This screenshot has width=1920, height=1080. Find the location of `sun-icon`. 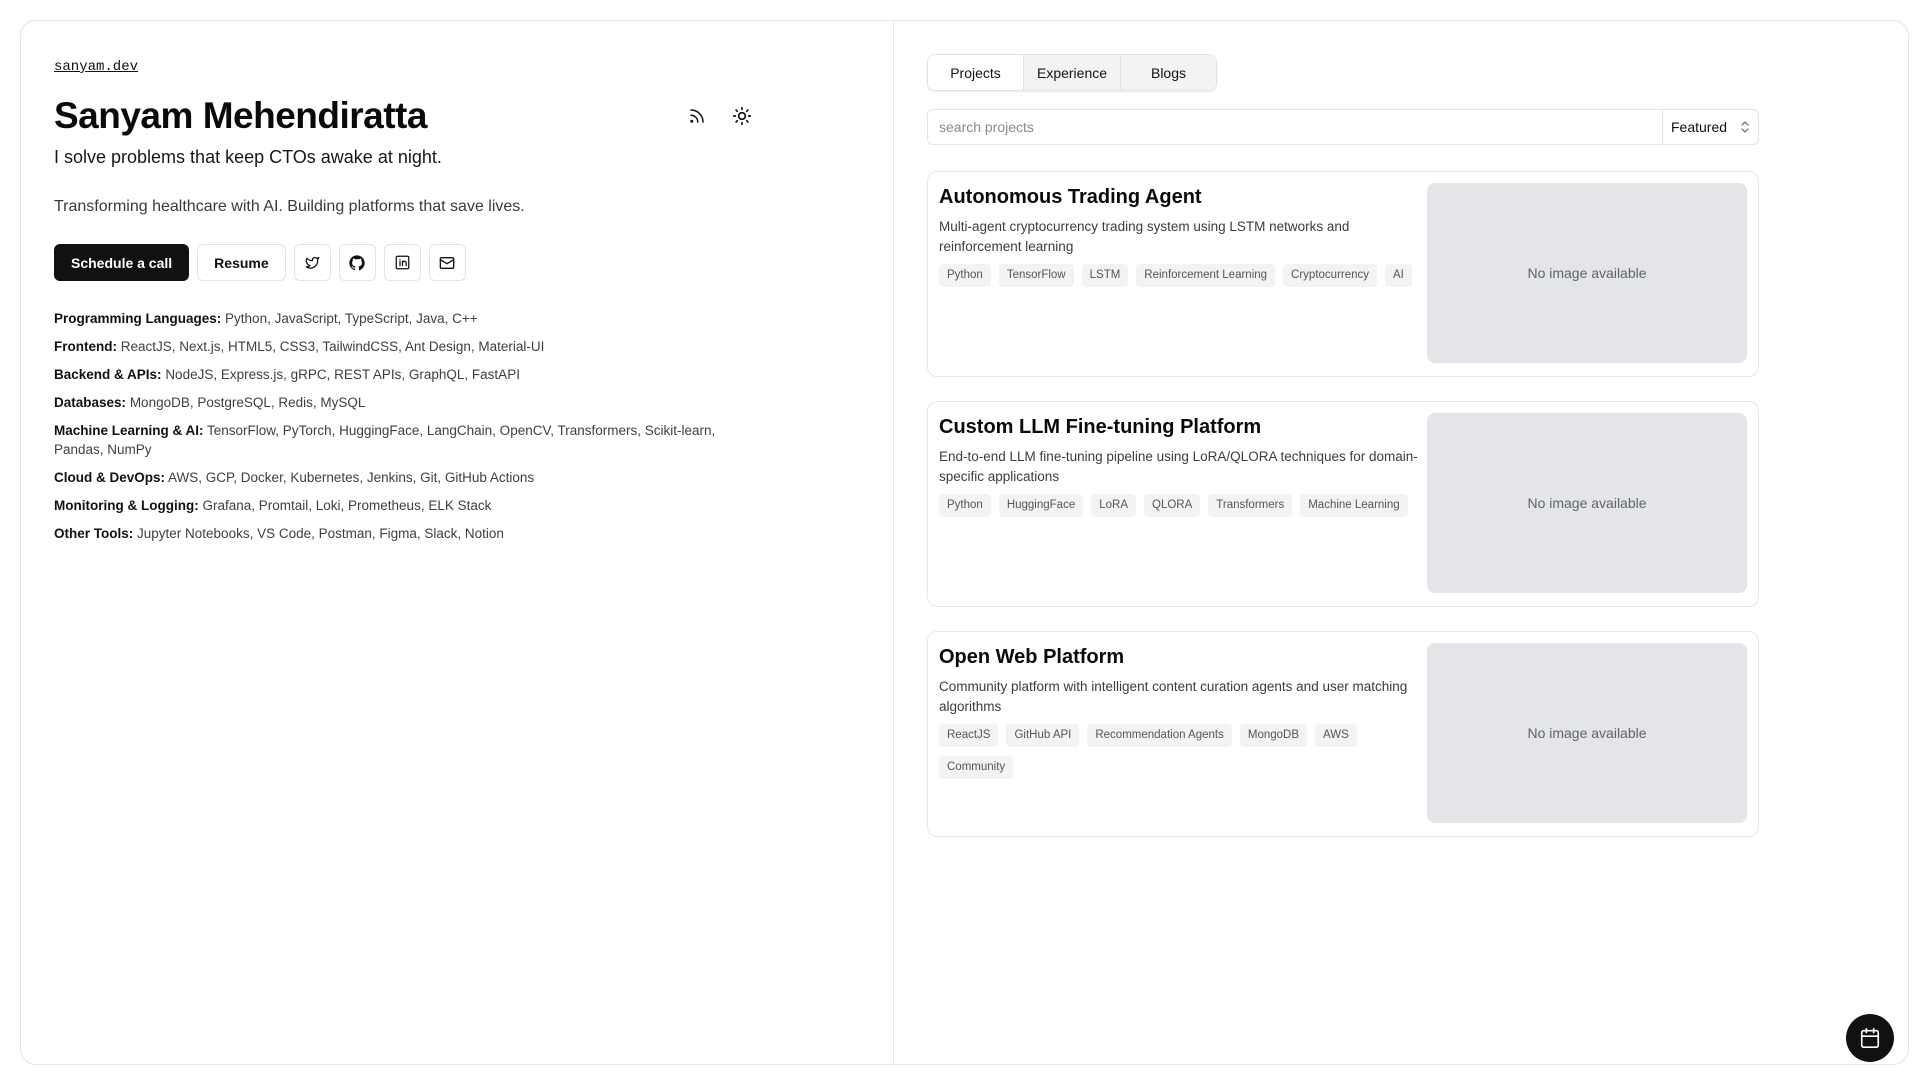

sun-icon is located at coordinates (742, 116).